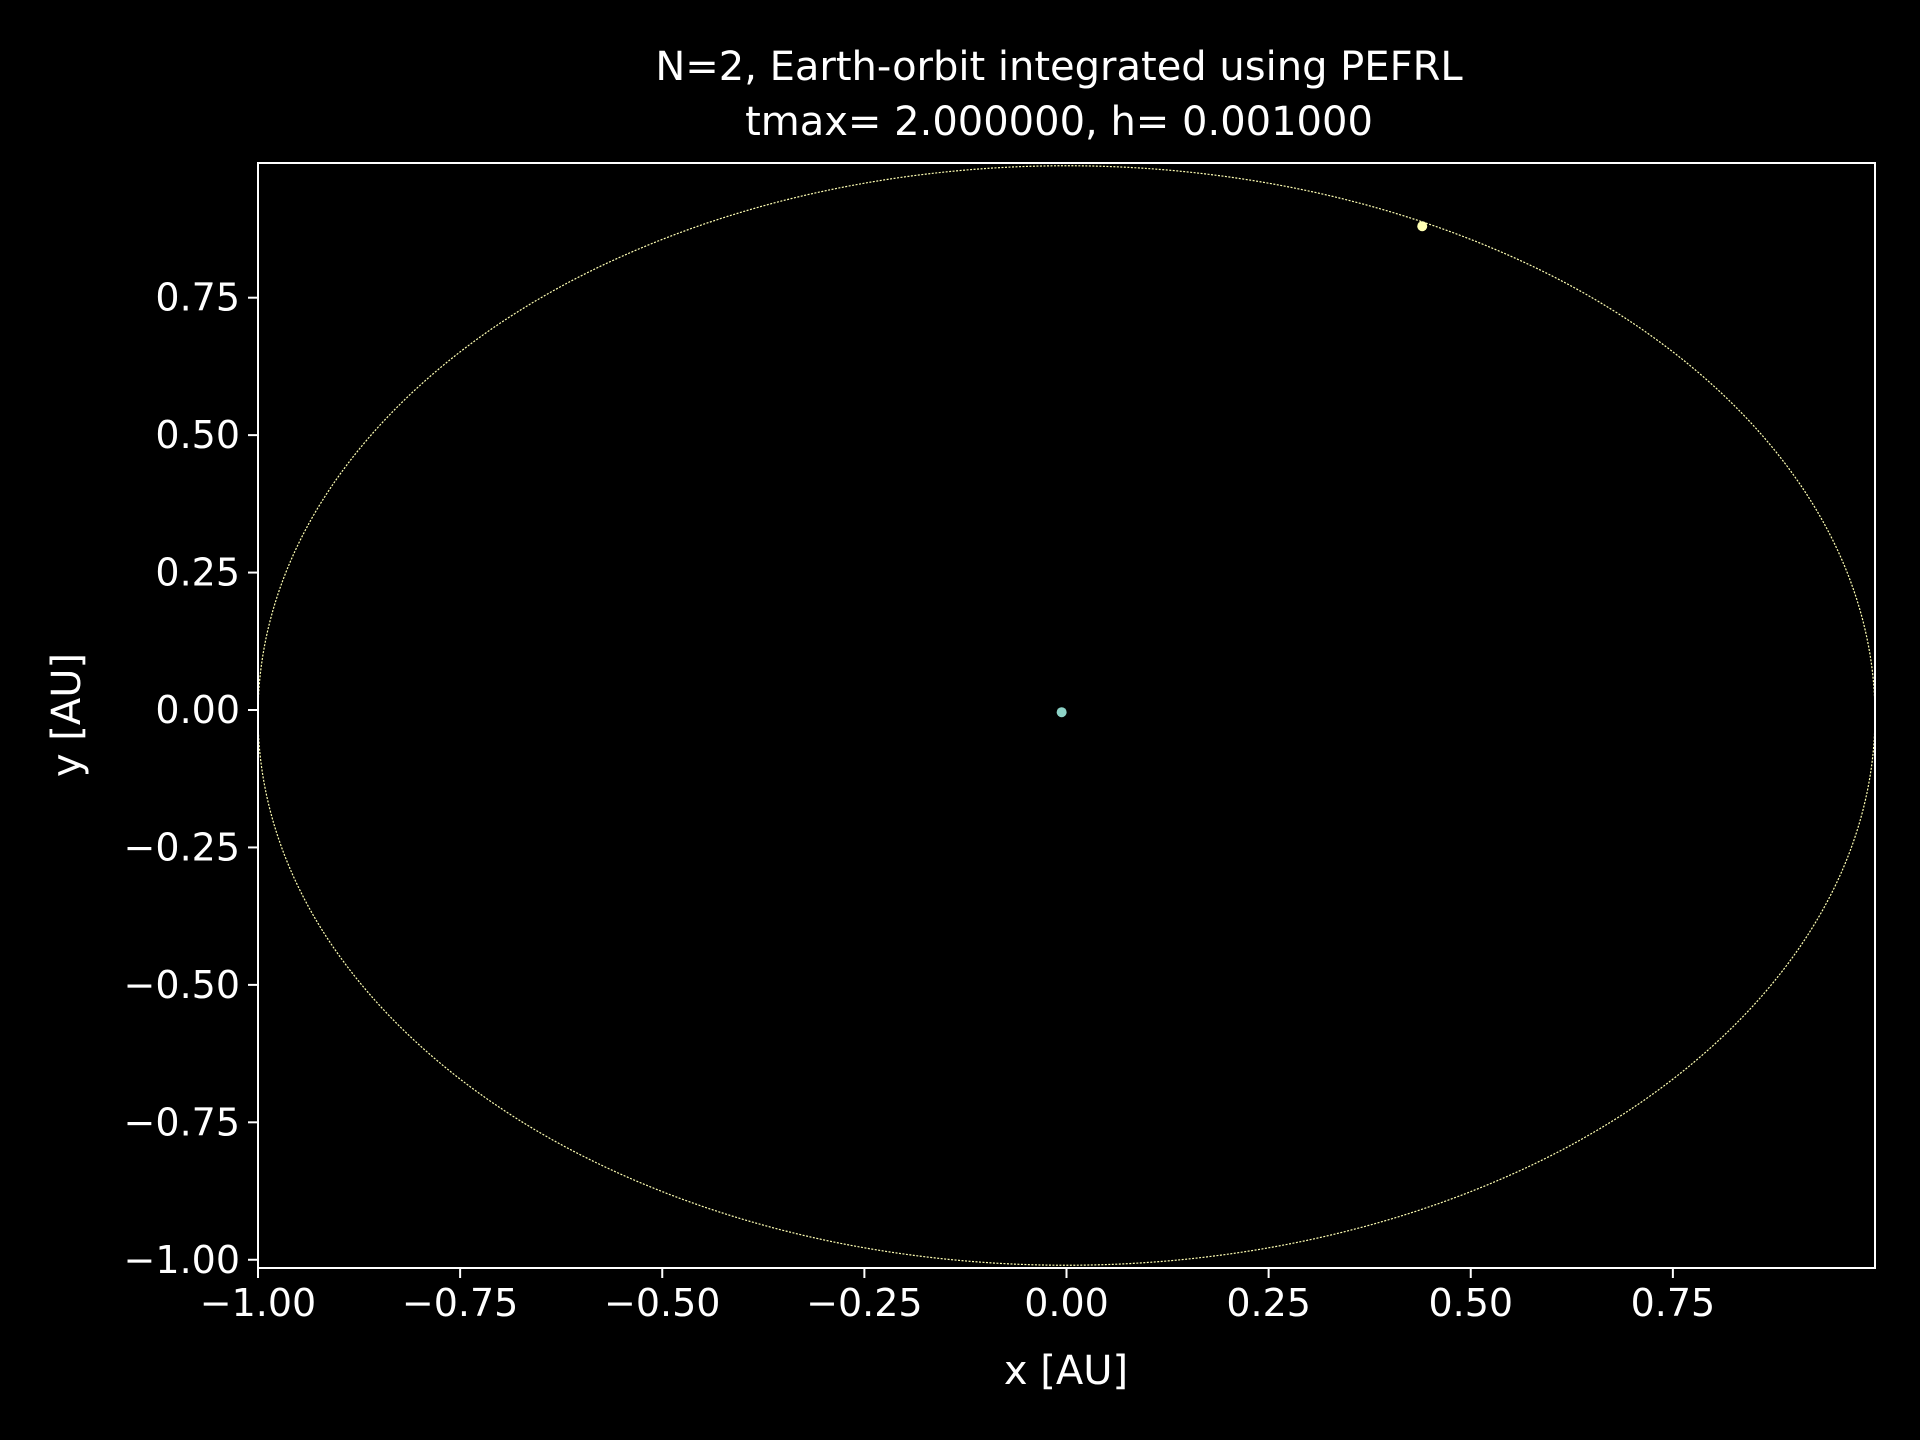  What do you see at coordinates (864, 1303) in the screenshot?
I see `x-tick-label: −0.25` at bounding box center [864, 1303].